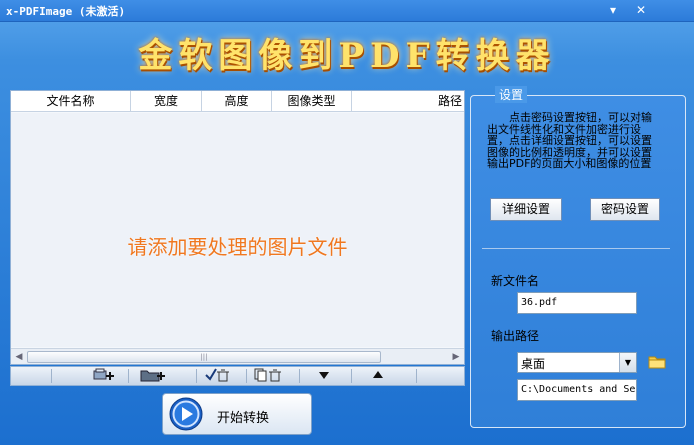  What do you see at coordinates (515, 336) in the screenshot?
I see `output-path-label: 输出路径` at bounding box center [515, 336].